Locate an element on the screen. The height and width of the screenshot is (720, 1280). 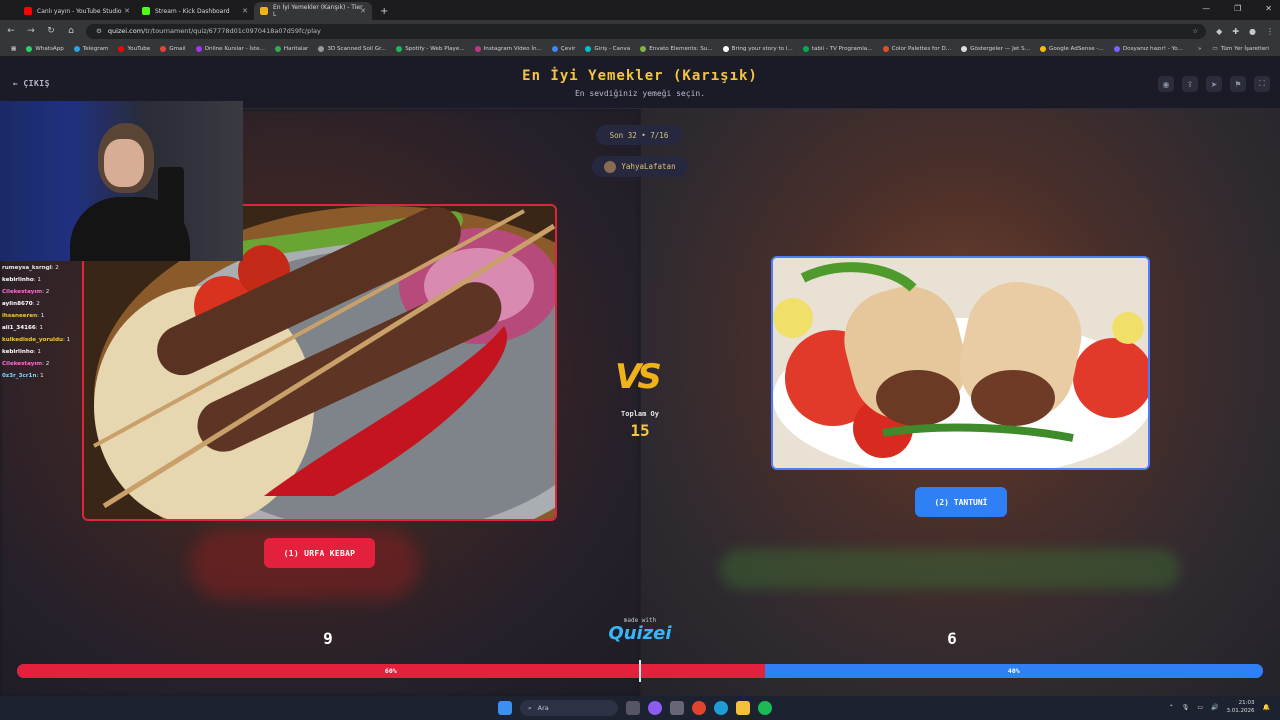
all-bookmarks-label: Tüm Yer İşaretleri is located at coordinates (1244, 49).